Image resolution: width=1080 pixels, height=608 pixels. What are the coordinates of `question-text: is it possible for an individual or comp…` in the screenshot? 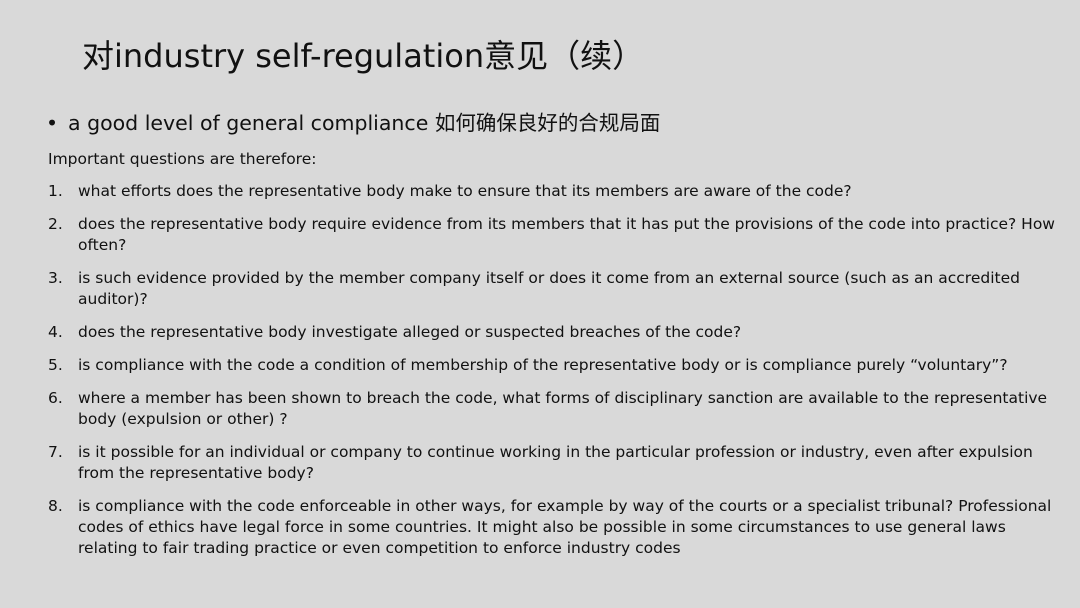 It's located at (555, 462).